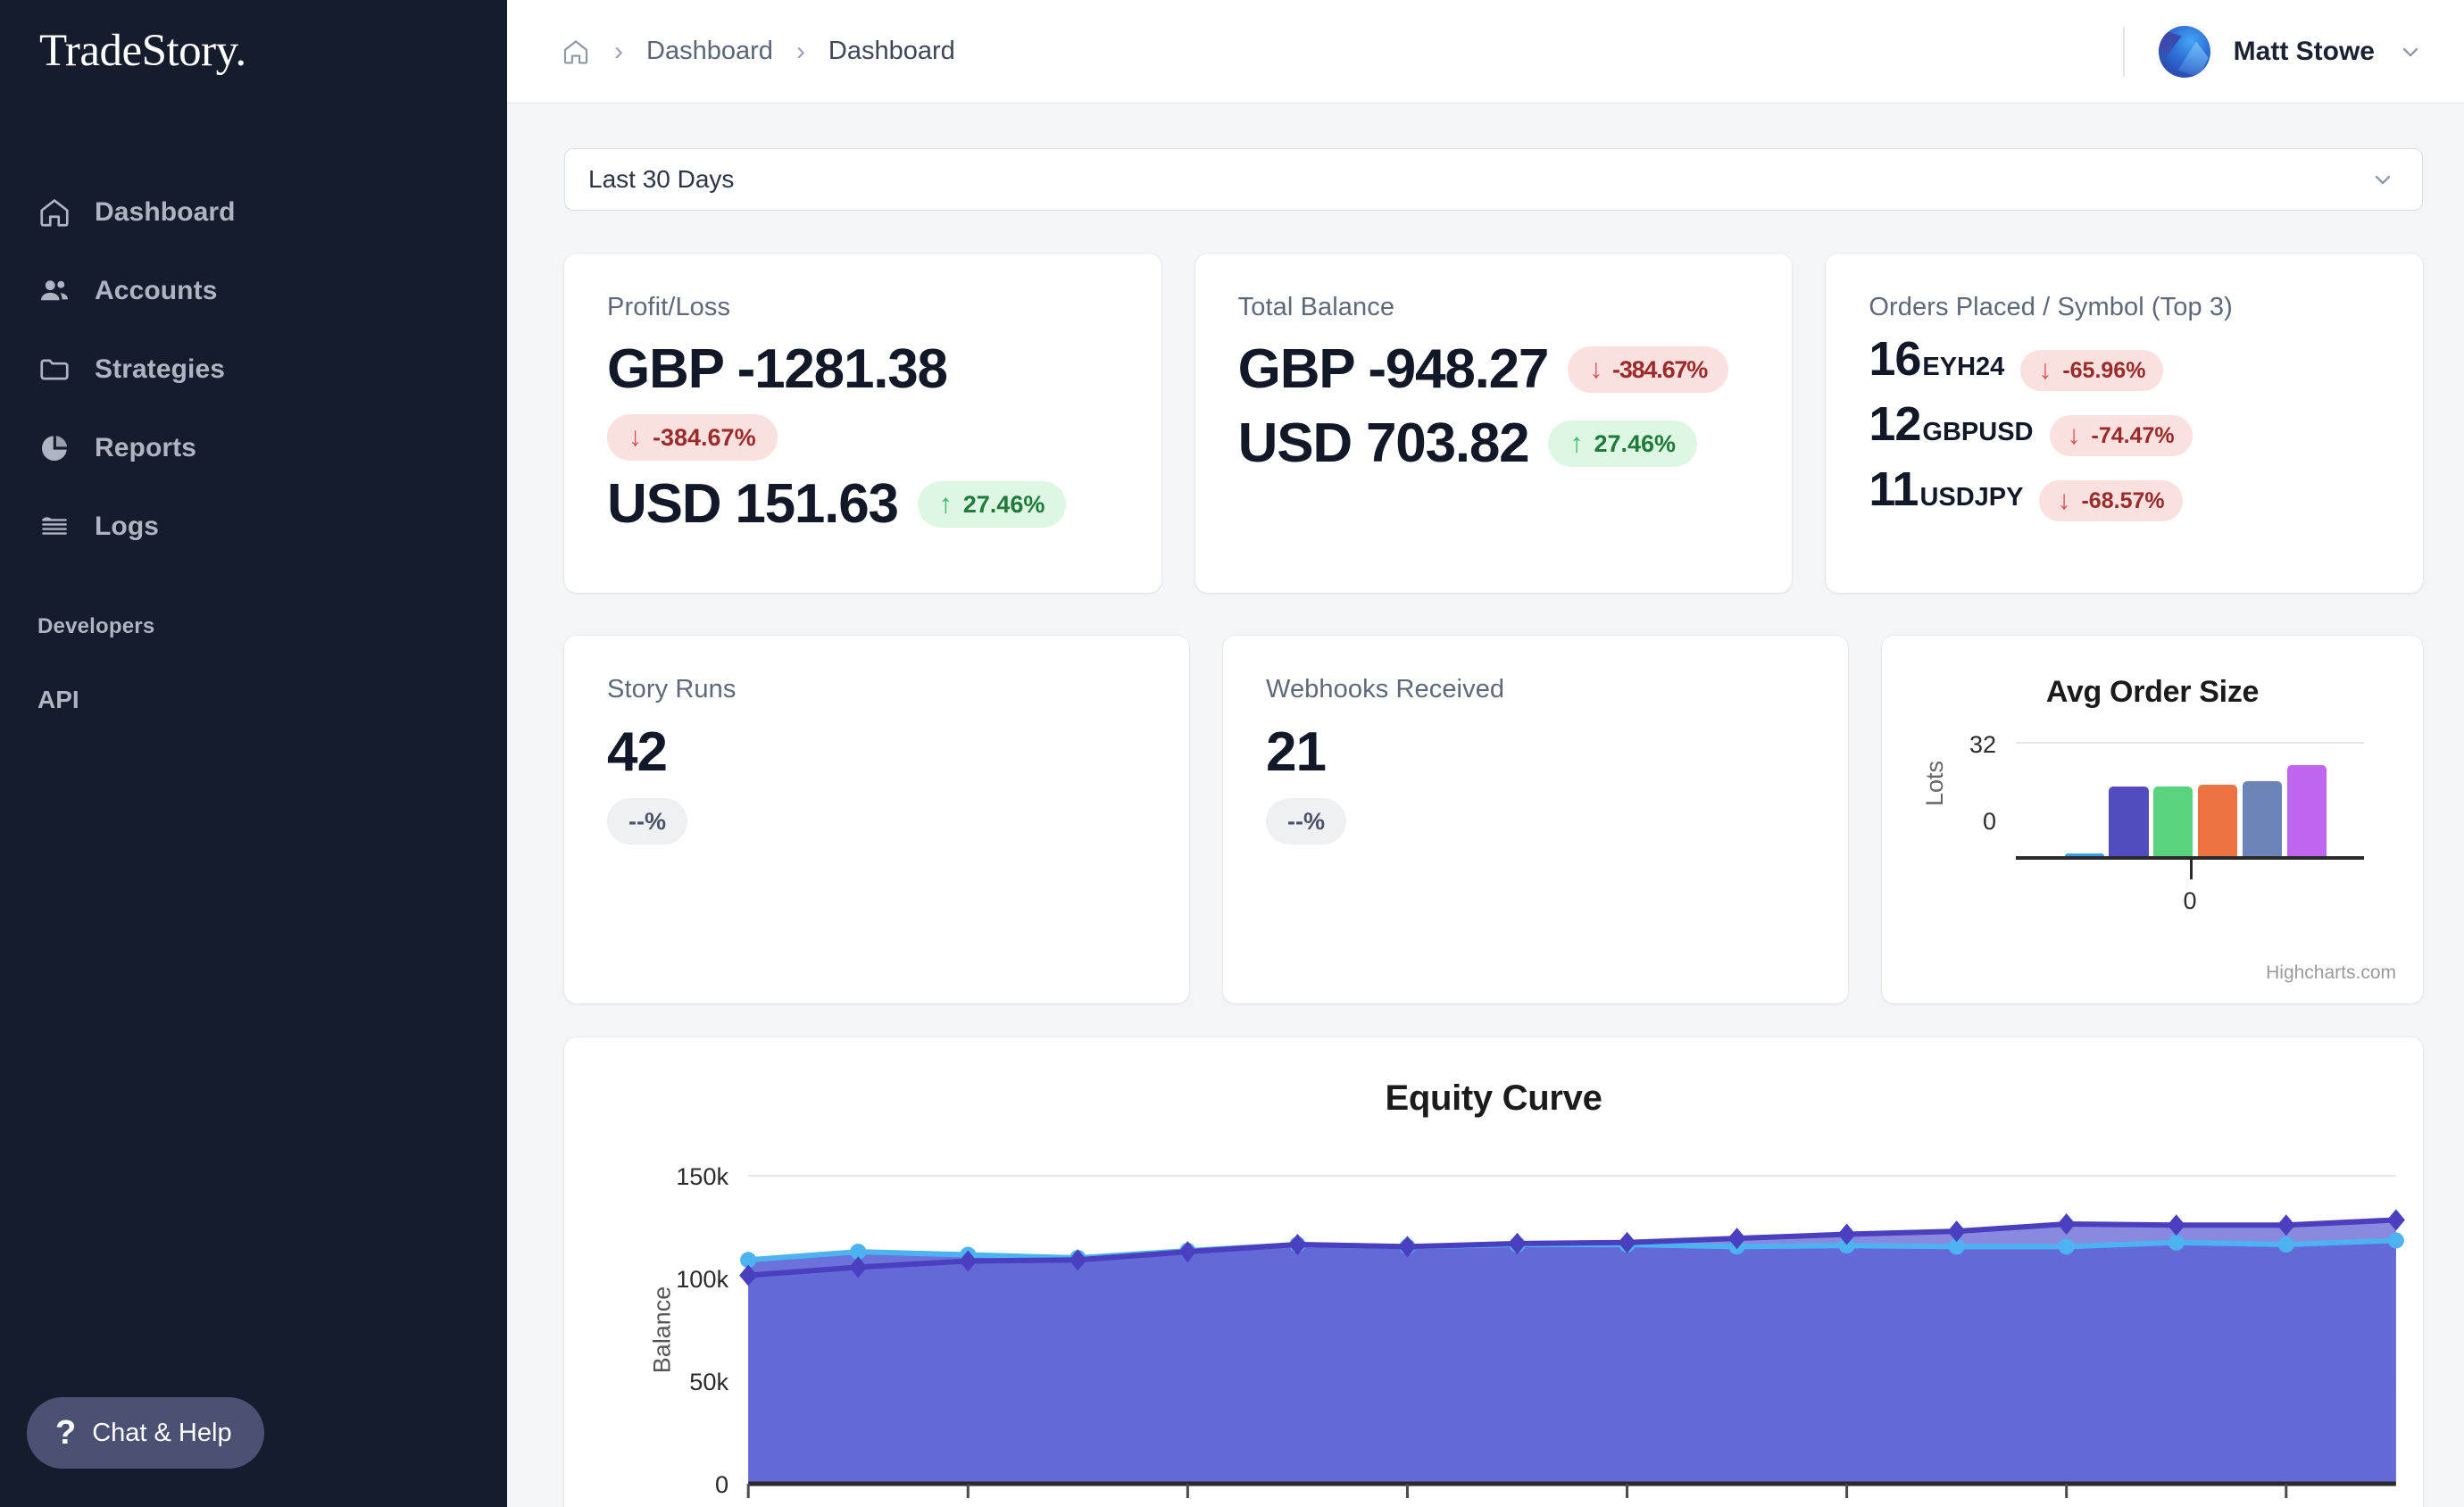 The width and height of the screenshot is (2464, 1507). What do you see at coordinates (156, 291) in the screenshot?
I see `sidebar-item-label: Accounts` at bounding box center [156, 291].